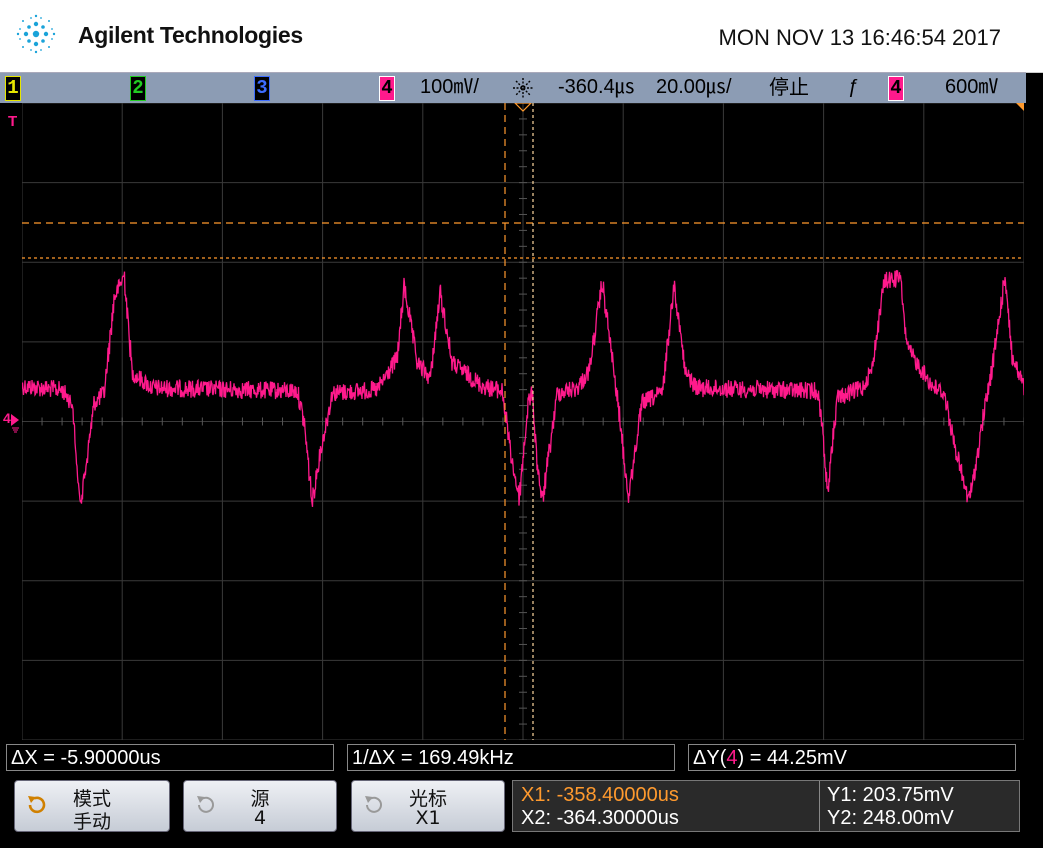 Image resolution: width=1043 pixels, height=848 pixels. I want to click on softkey-source-value: 4, so click(260, 818).